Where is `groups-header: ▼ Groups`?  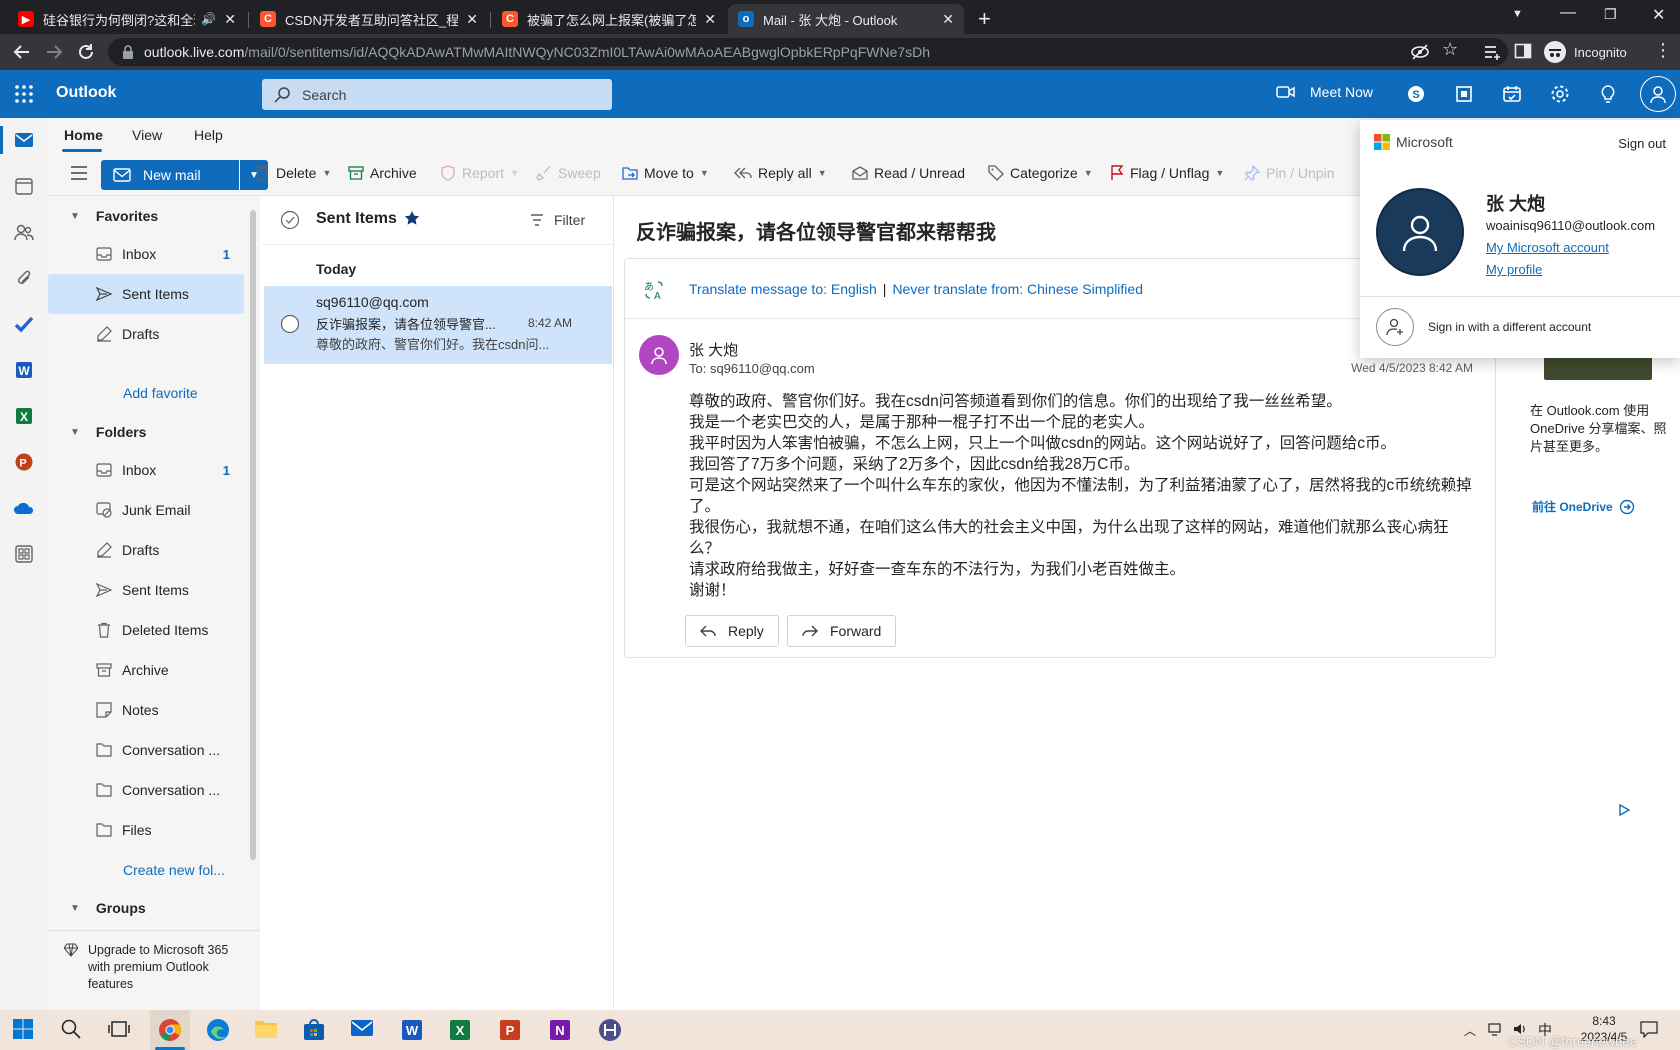
groups-header: ▼ Groups is located at coordinates (108, 908).